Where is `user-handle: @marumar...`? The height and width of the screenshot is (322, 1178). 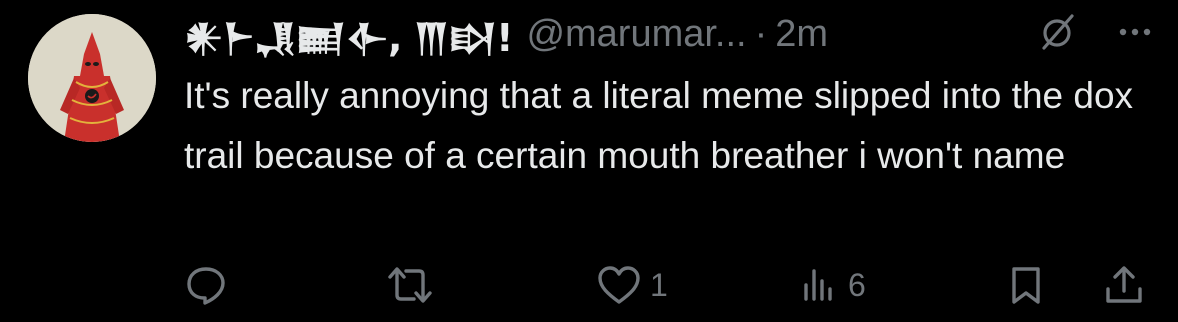 user-handle: @marumar... is located at coordinates (636, 34).